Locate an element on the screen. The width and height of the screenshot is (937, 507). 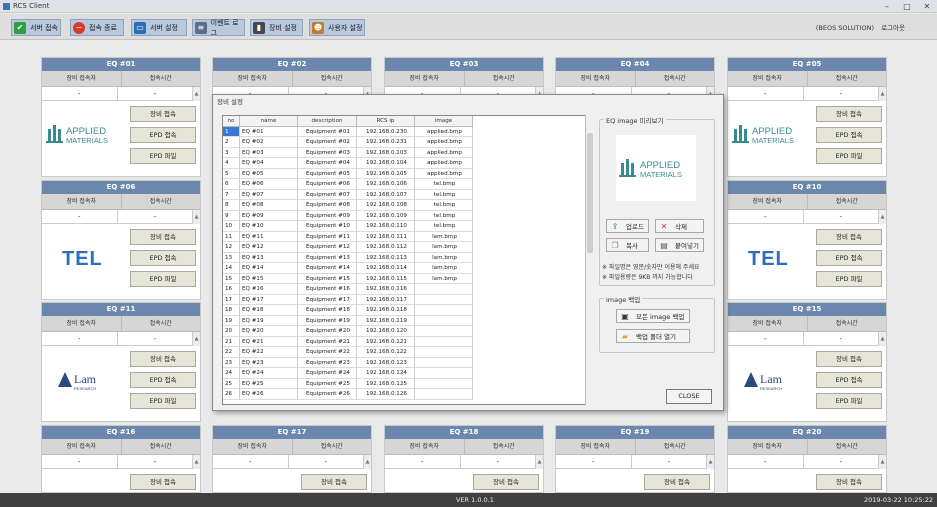
table-row: 21 EQ #21 Equipment #21 192.168.0.121 is located at coordinates (408, 341).